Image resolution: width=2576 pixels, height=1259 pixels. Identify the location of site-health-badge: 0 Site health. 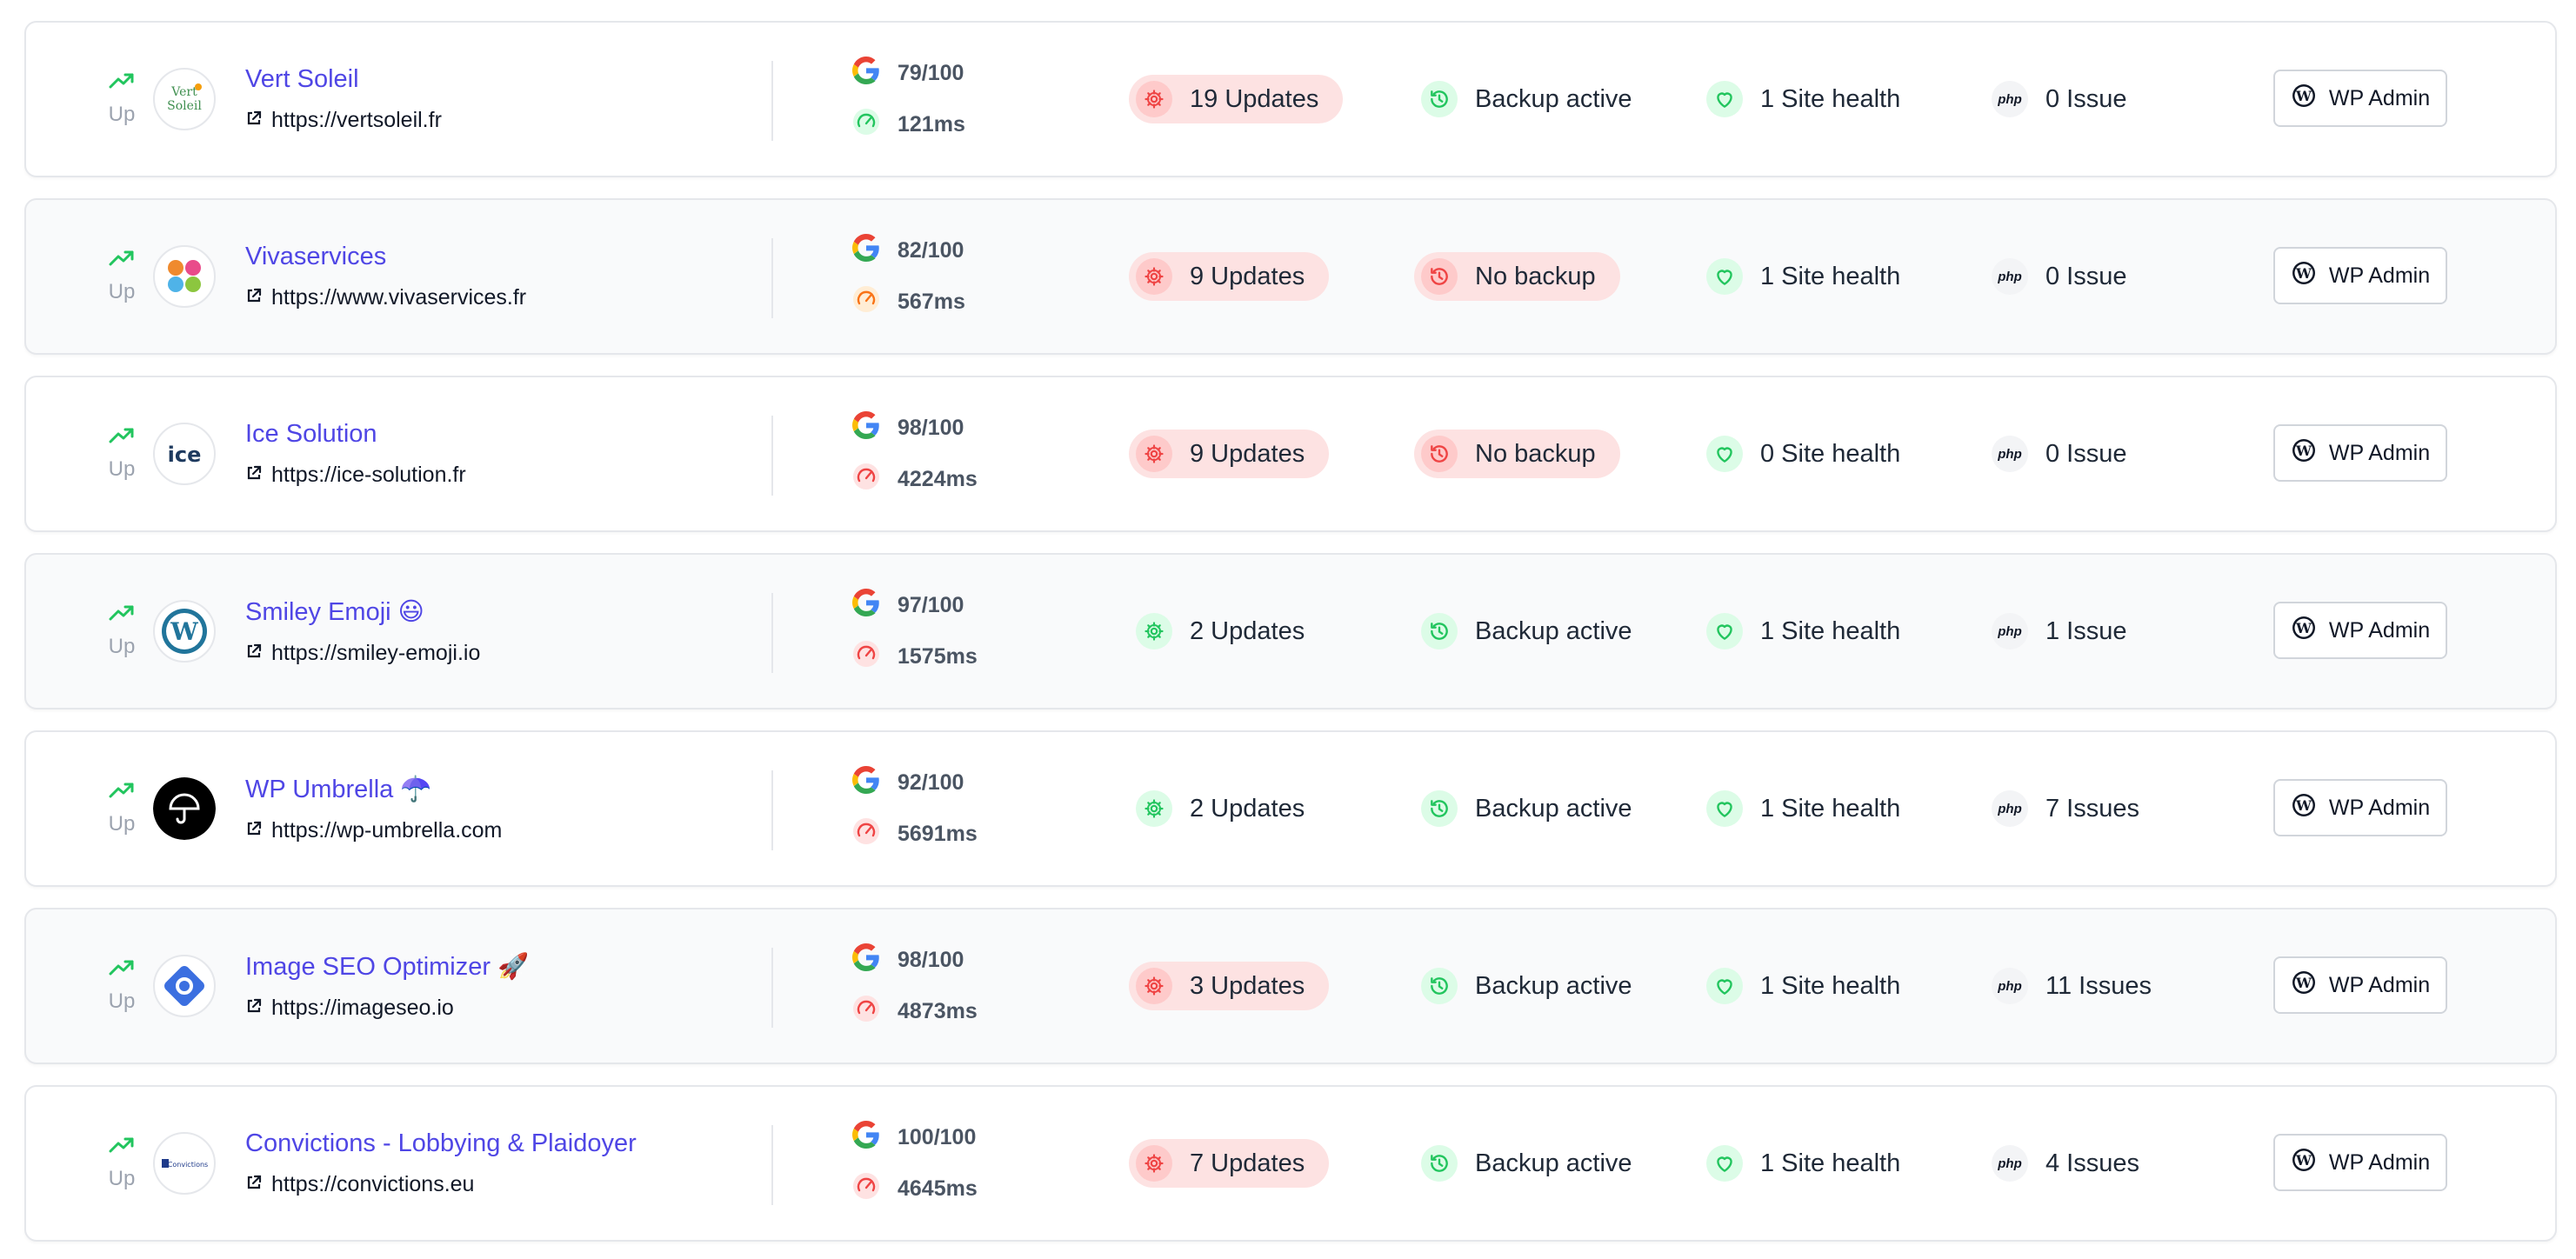
(1812, 454).